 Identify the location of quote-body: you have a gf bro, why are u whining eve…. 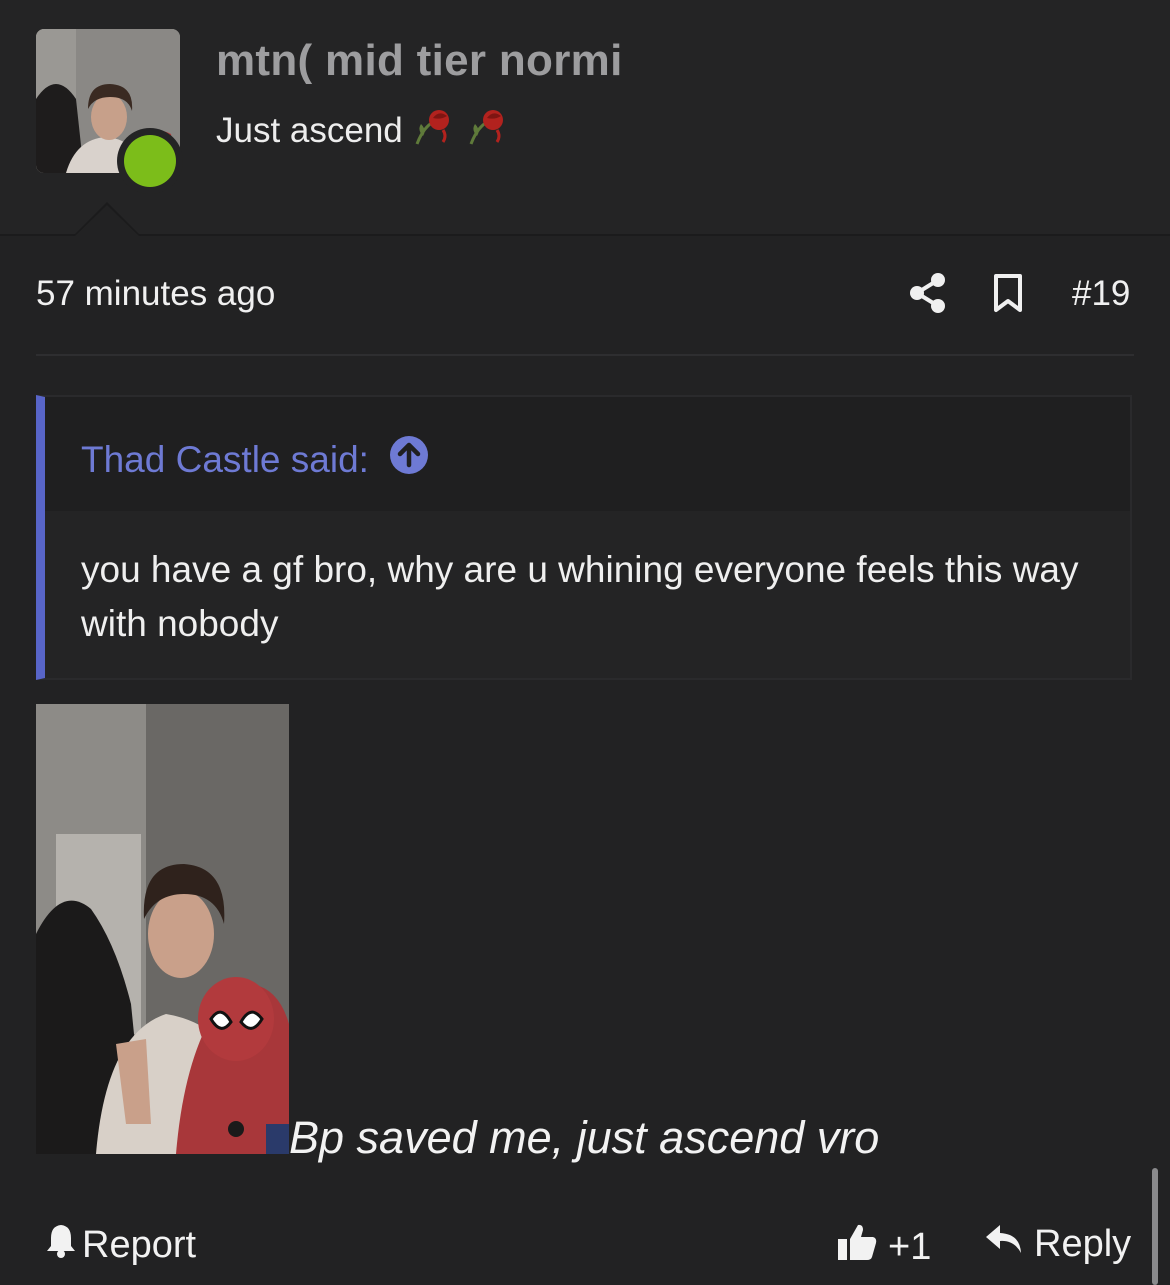
(580, 596).